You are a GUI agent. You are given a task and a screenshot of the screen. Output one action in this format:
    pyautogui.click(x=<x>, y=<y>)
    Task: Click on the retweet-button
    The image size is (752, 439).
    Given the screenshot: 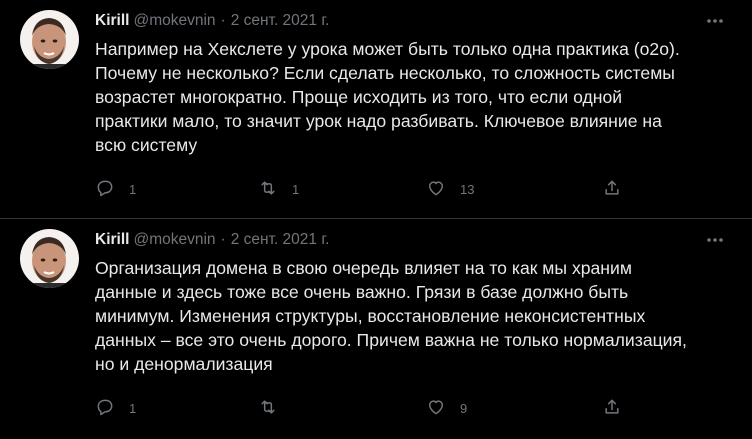 What is the action you would take?
    pyautogui.click(x=275, y=408)
    